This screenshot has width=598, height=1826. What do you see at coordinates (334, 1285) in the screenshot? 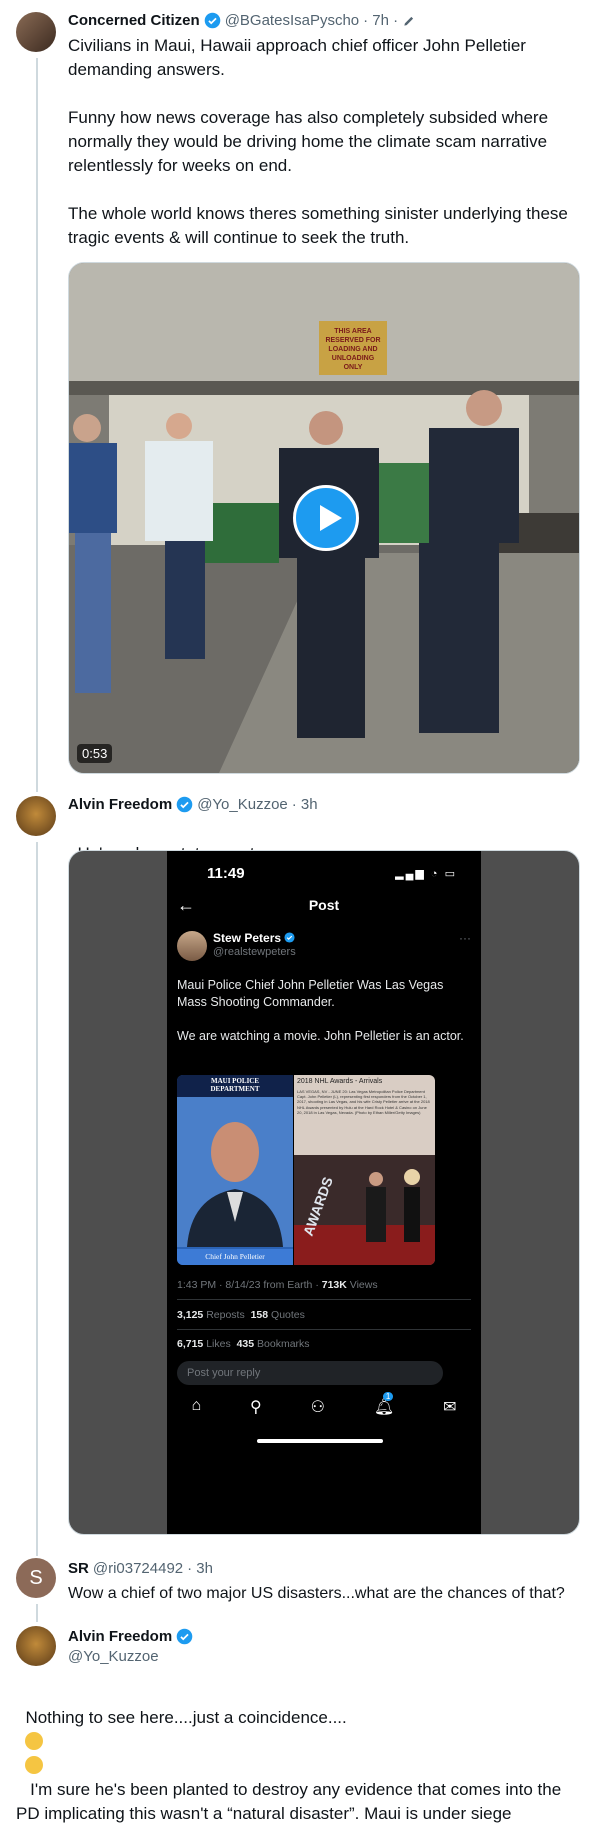
I see `views-count: 713K` at bounding box center [334, 1285].